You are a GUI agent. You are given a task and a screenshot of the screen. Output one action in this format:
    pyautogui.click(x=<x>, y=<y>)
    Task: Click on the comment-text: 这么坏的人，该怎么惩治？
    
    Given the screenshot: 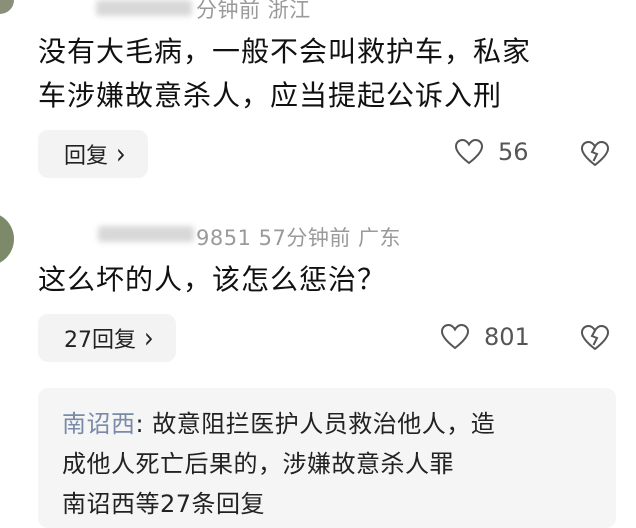 What is the action you would take?
    pyautogui.click(x=212, y=280)
    